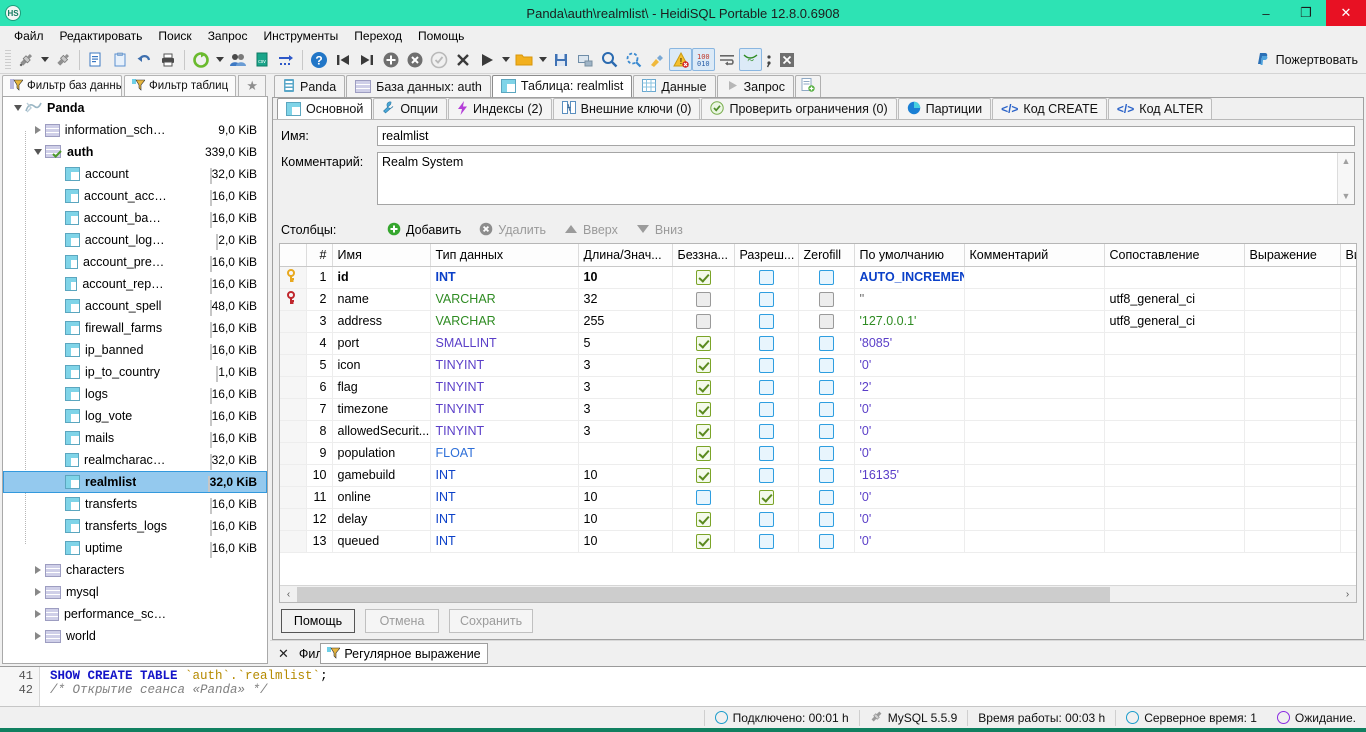 The height and width of the screenshot is (732, 1366). What do you see at coordinates (504, 255) in the screenshot?
I see `column-header-типданных: Тип данных` at bounding box center [504, 255].